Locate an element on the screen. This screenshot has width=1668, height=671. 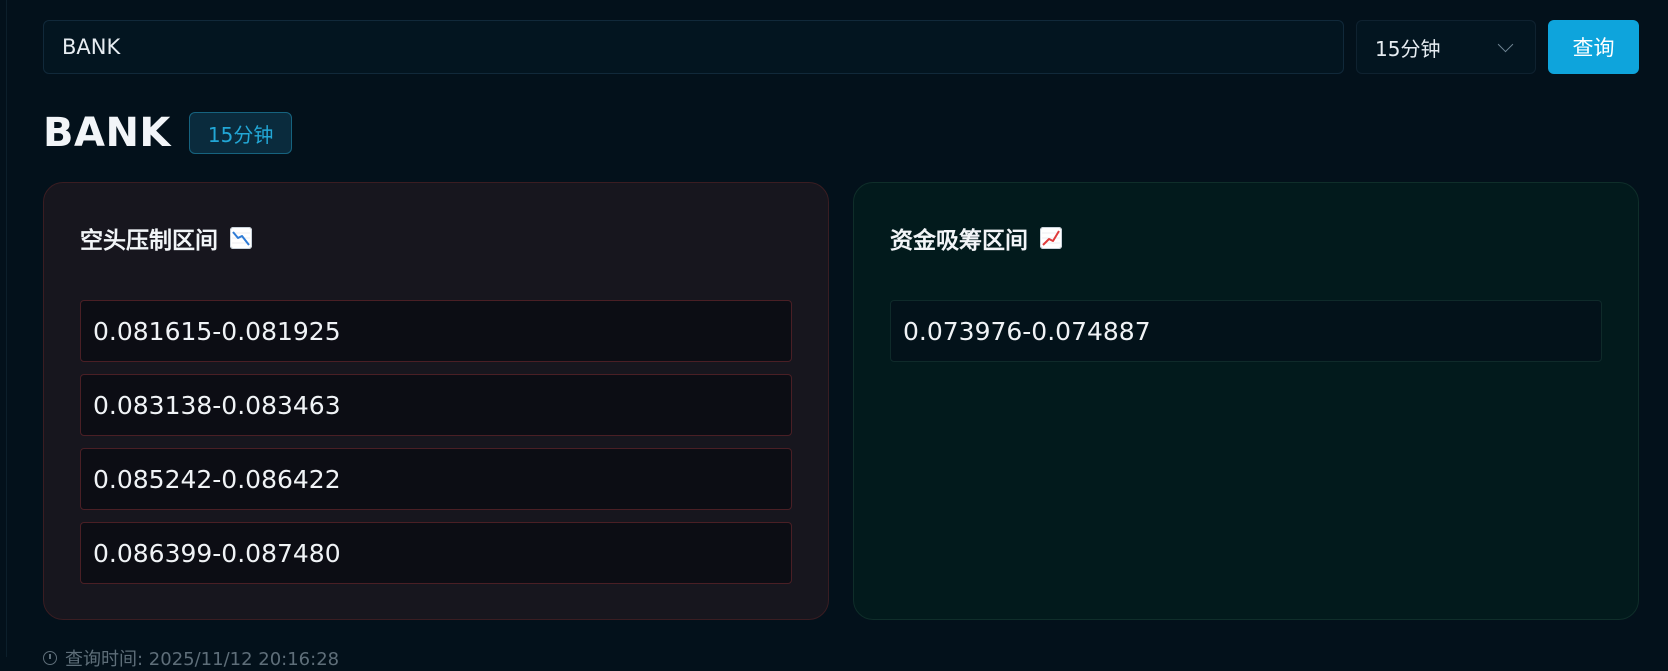
range-item: 0.086399-0.087480 is located at coordinates (436, 553).